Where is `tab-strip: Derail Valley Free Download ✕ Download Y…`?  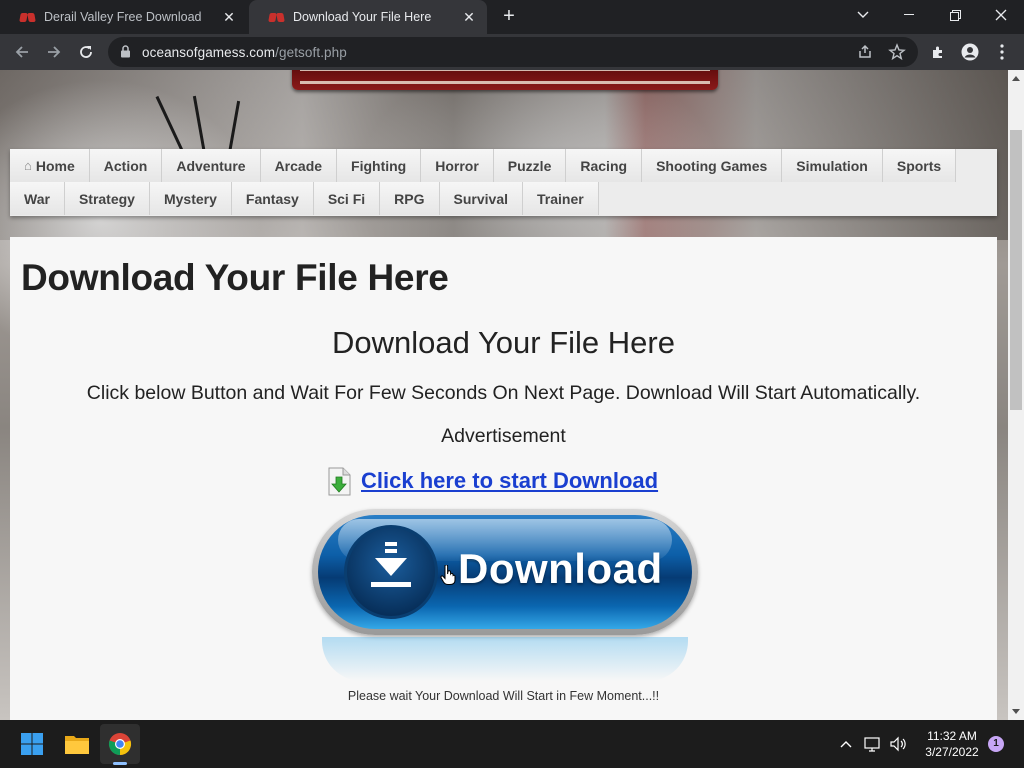 tab-strip: Derail Valley Free Download ✕ Download Y… is located at coordinates (512, 17).